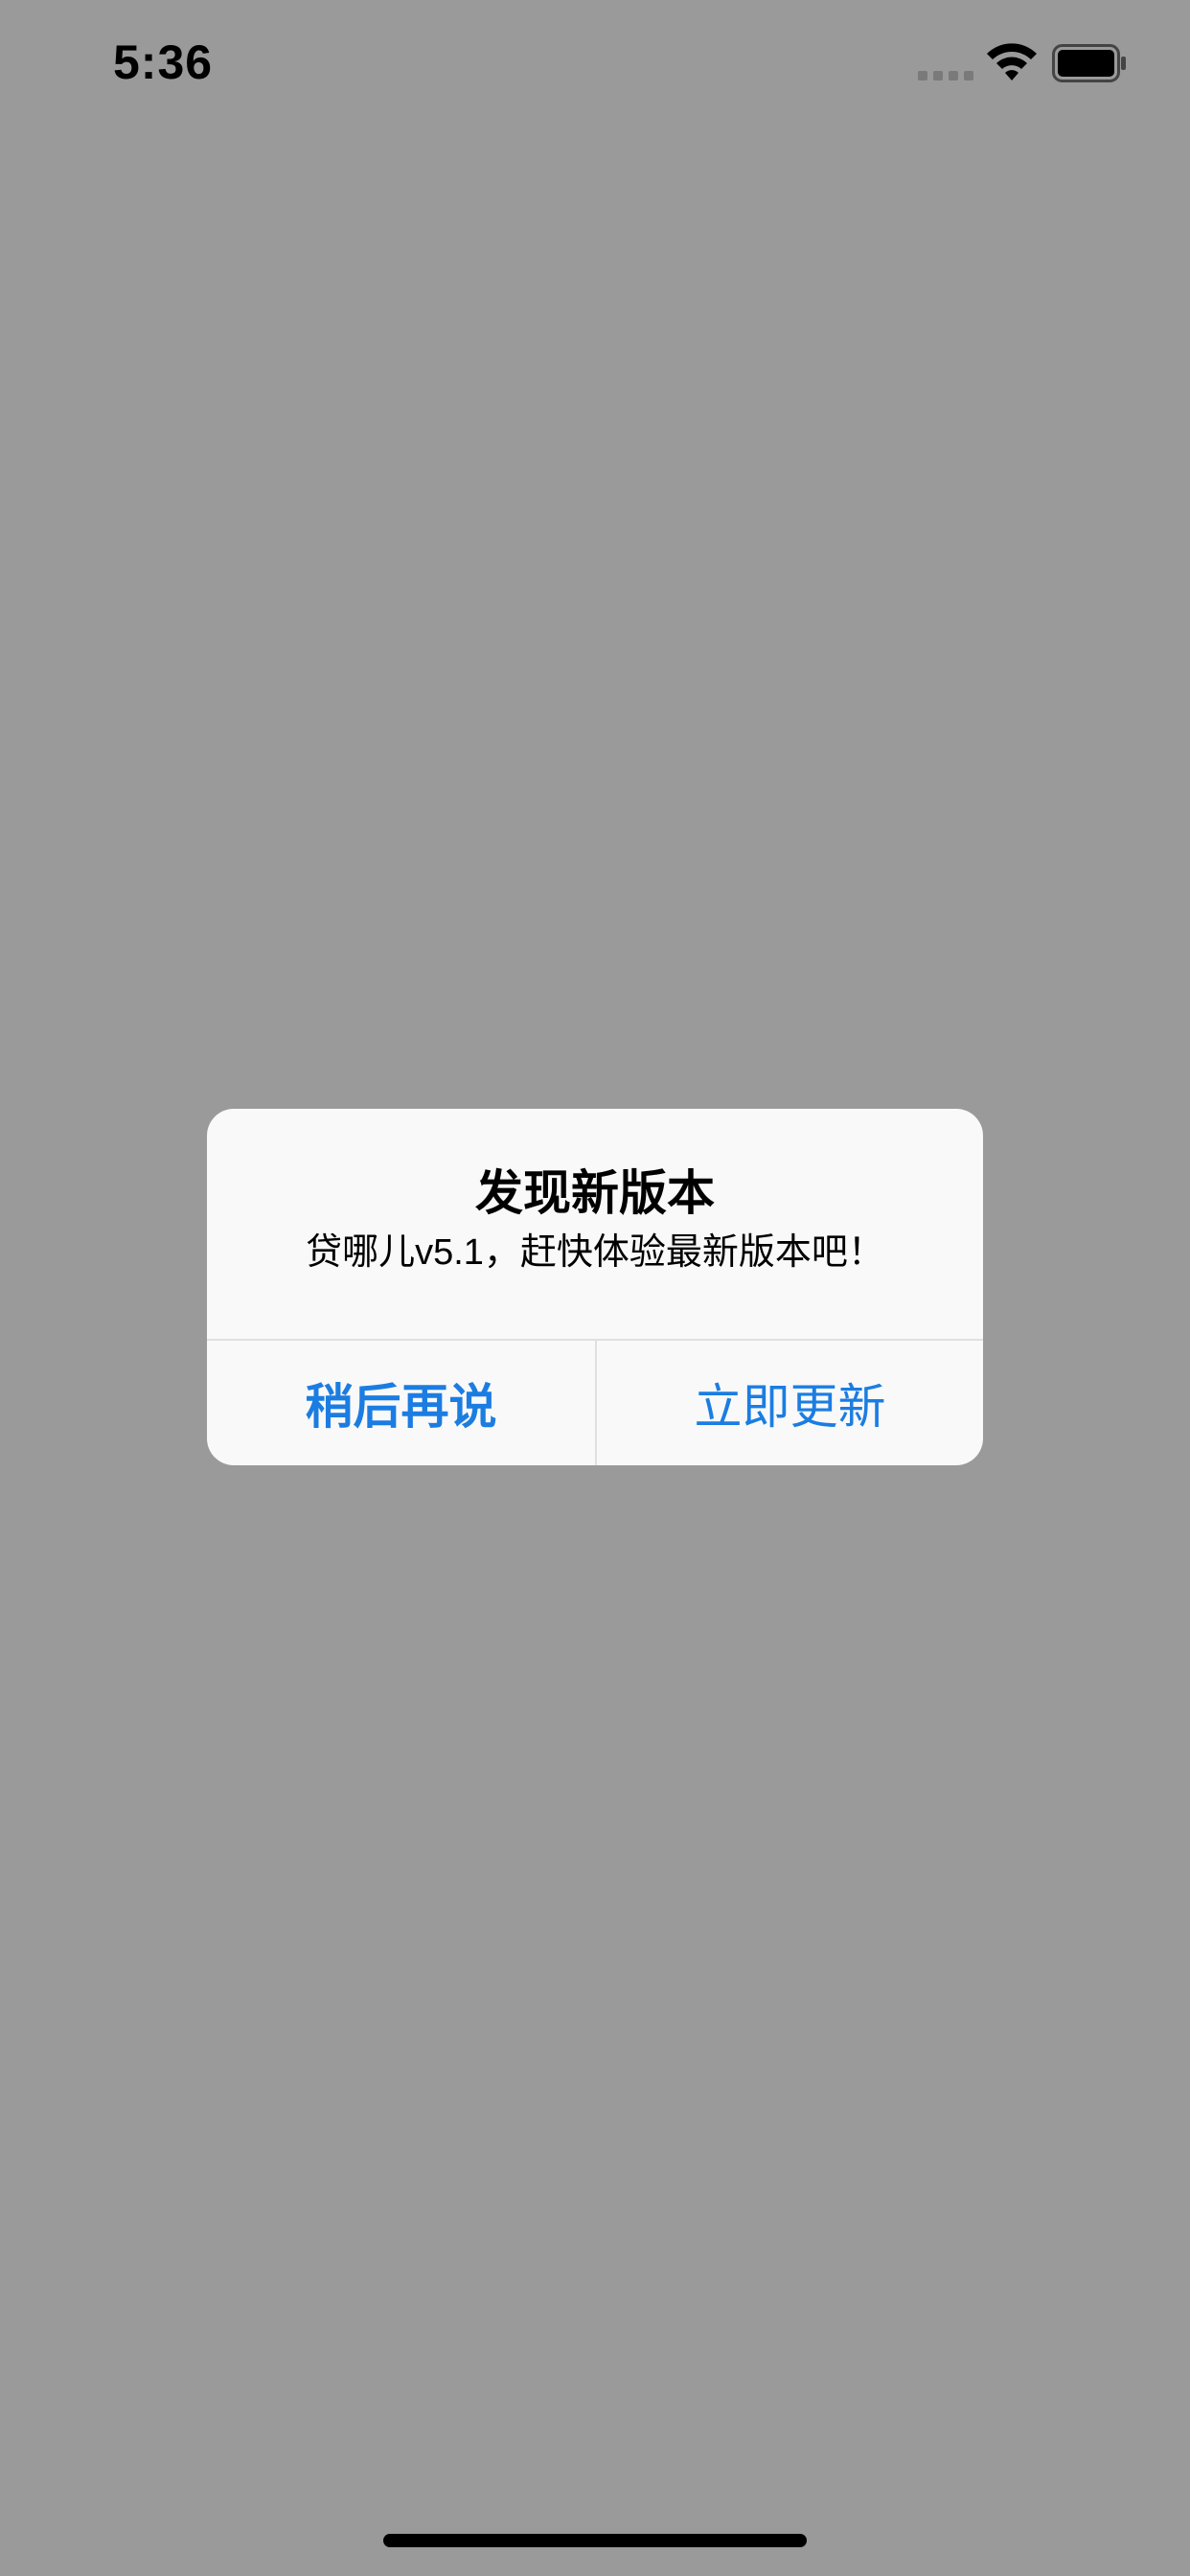 The height and width of the screenshot is (2576, 1190). Describe the element at coordinates (1012, 62) in the screenshot. I see `wifi-icon` at that location.